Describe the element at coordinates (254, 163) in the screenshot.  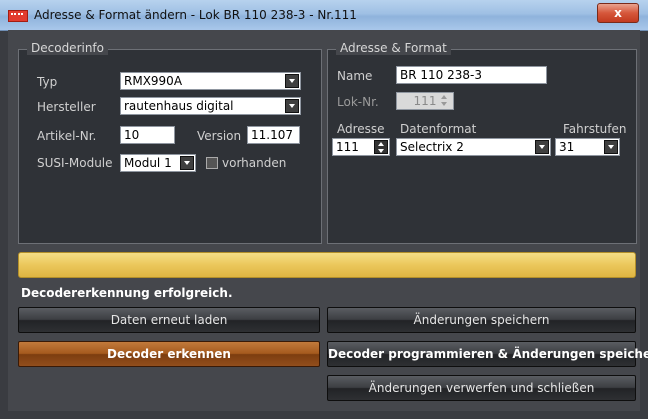
I see `vorhanden-label: vorhanden` at that location.